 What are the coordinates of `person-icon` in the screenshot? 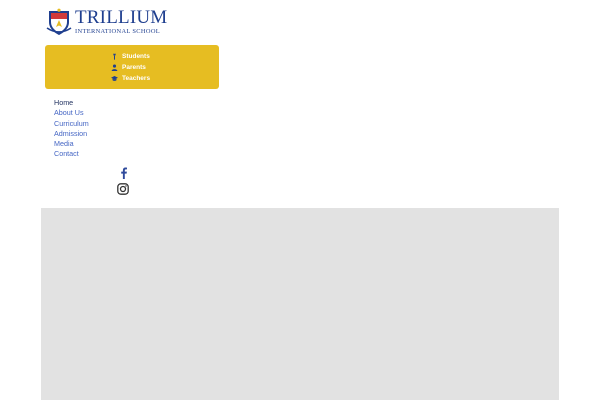 It's located at (114, 67).